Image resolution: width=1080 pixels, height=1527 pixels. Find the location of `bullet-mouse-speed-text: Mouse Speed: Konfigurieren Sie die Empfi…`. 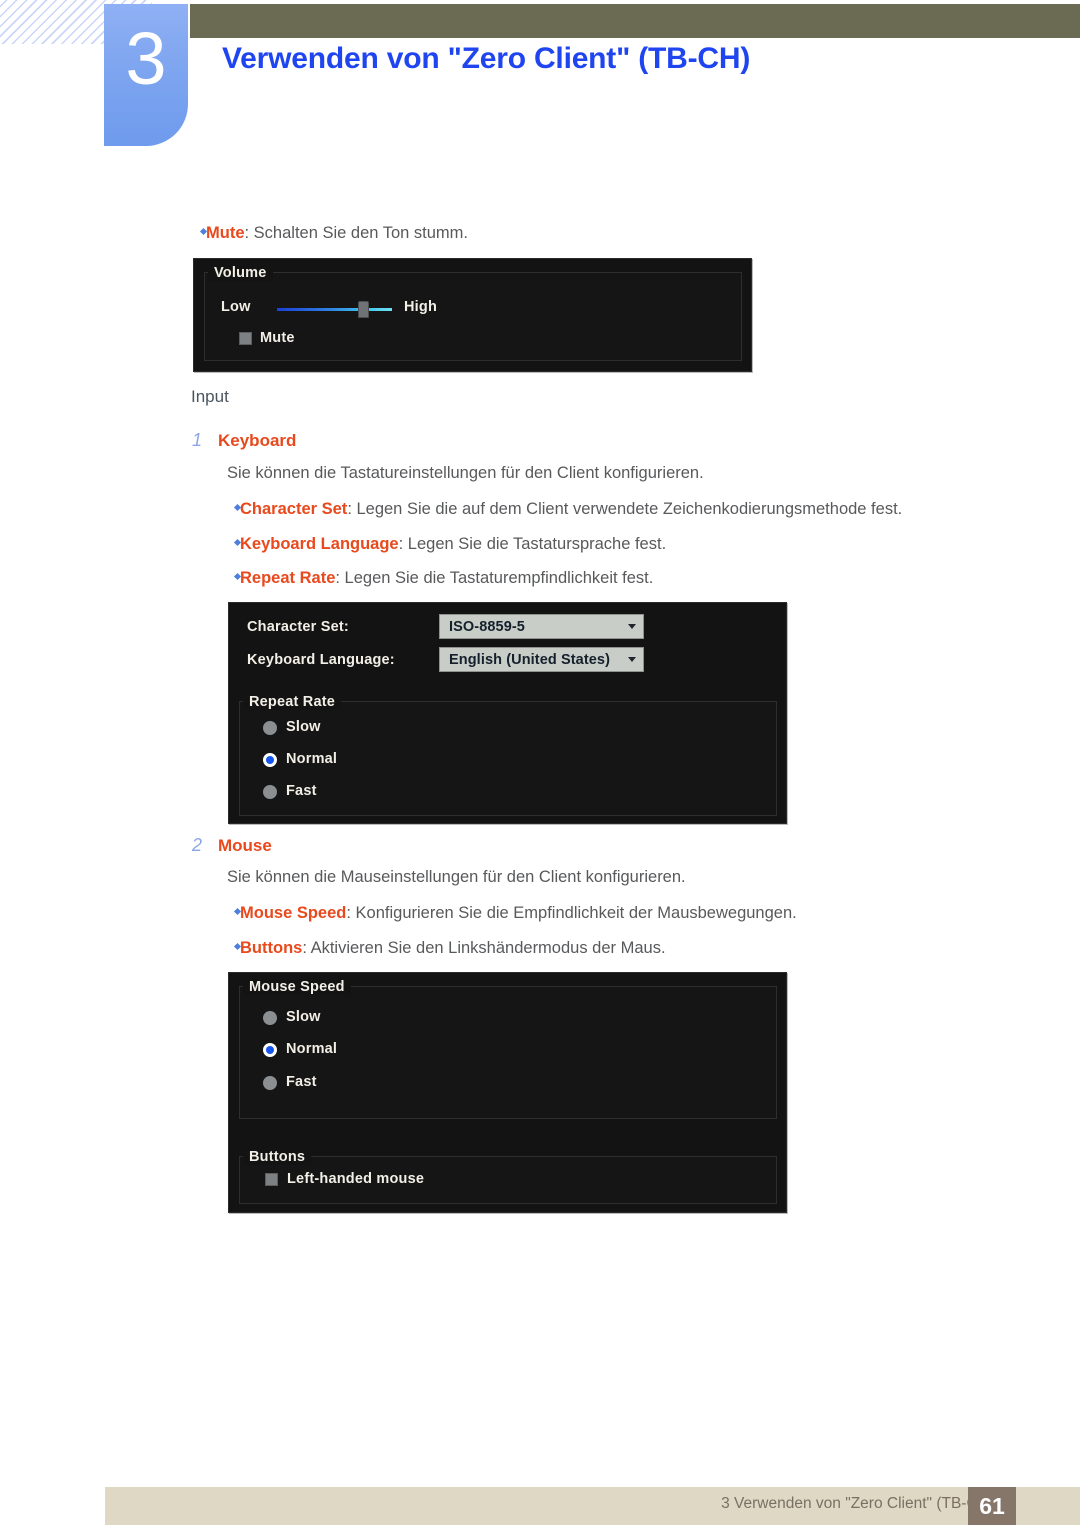

bullet-mouse-speed-text: Mouse Speed: Konfigurieren Sie die Empfi… is located at coordinates (518, 913).